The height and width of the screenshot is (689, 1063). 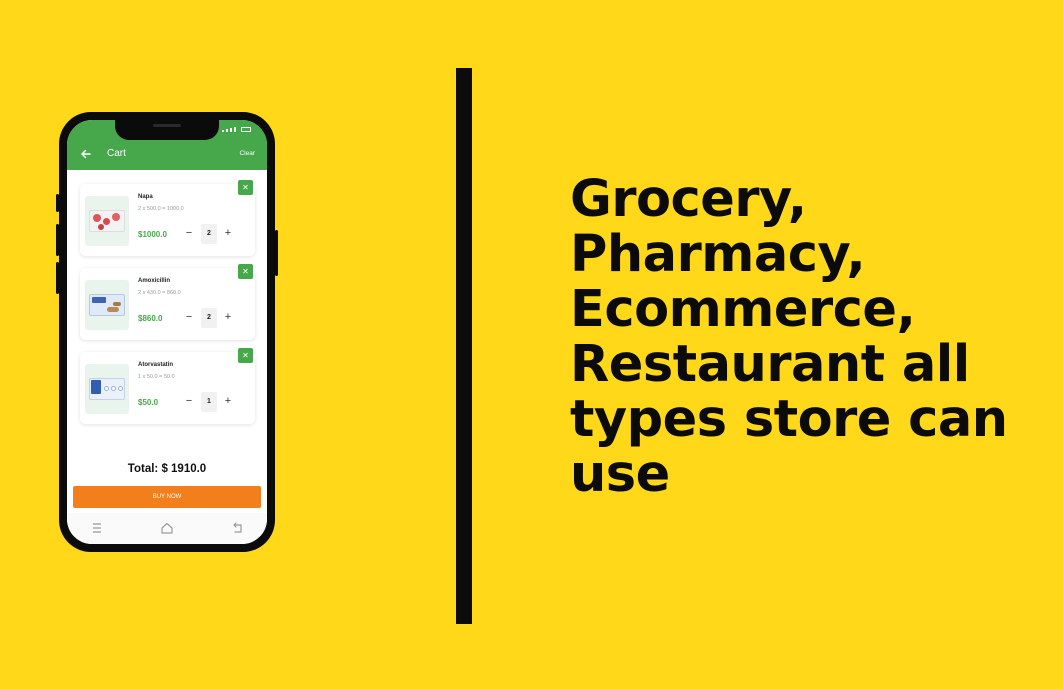 I want to click on system-nav-bar, so click(x=167, y=528).